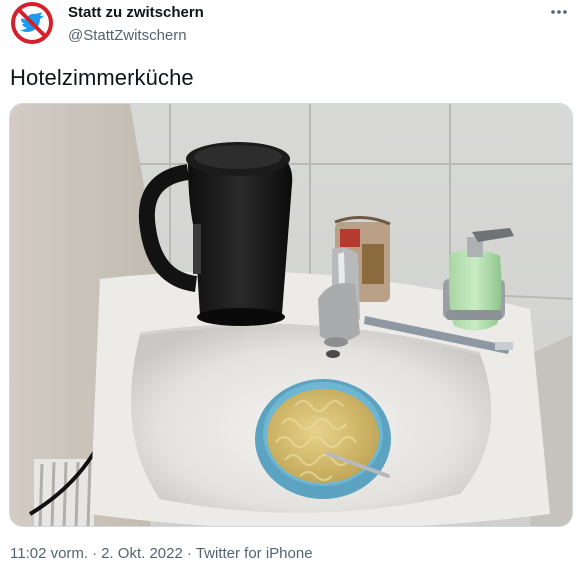 This screenshot has width=580, height=571. Describe the element at coordinates (136, 36) in the screenshot. I see `author-handle: @StattZwitschern` at that location.